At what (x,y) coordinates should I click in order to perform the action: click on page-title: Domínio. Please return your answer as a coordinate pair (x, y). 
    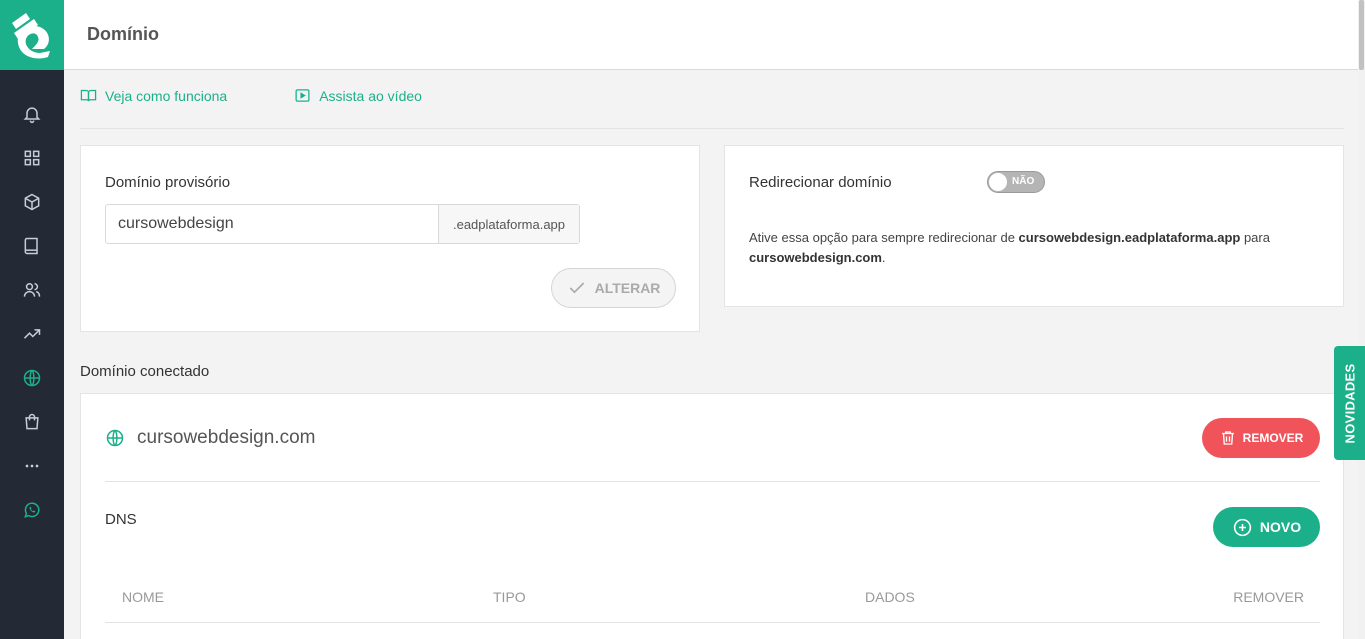
    Looking at the image, I should click on (123, 34).